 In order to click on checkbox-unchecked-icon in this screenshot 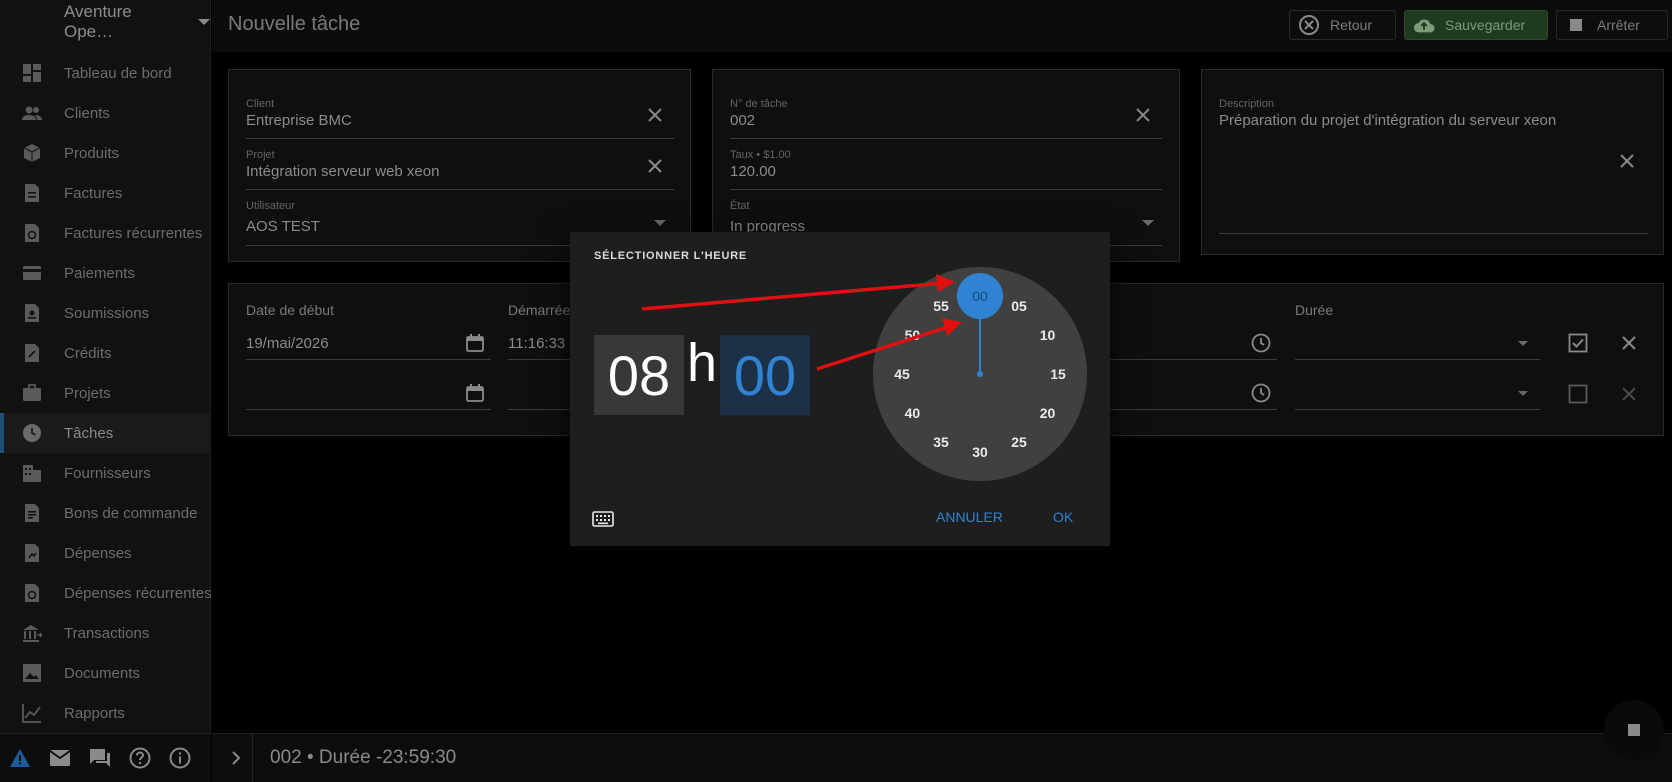, I will do `click(1578, 394)`.